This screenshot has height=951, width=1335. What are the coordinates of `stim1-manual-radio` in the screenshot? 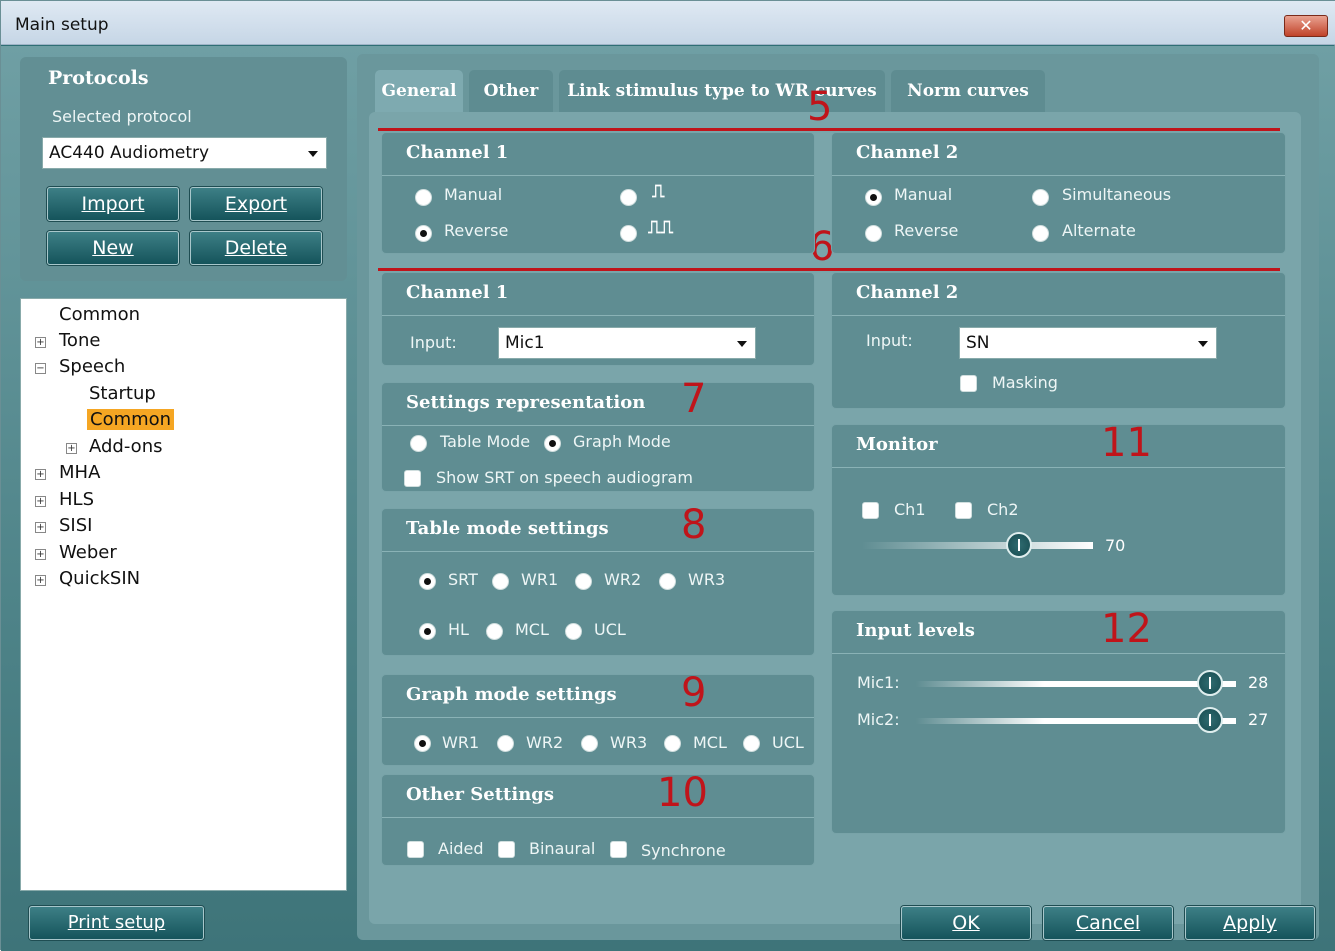 It's located at (423, 197).